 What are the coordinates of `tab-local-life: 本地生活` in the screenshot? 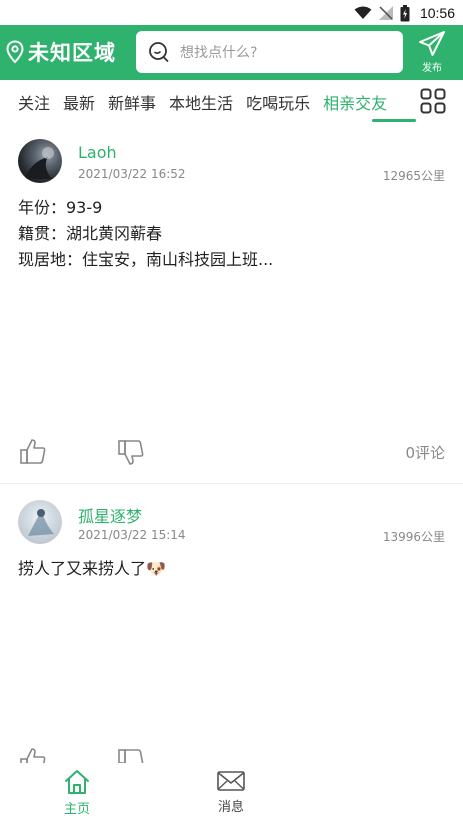 It's located at (201, 102).